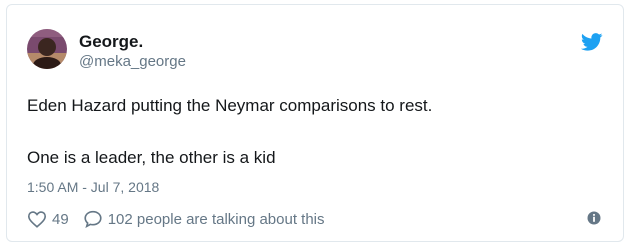 The image size is (630, 247). I want to click on avatar, so click(47, 49).